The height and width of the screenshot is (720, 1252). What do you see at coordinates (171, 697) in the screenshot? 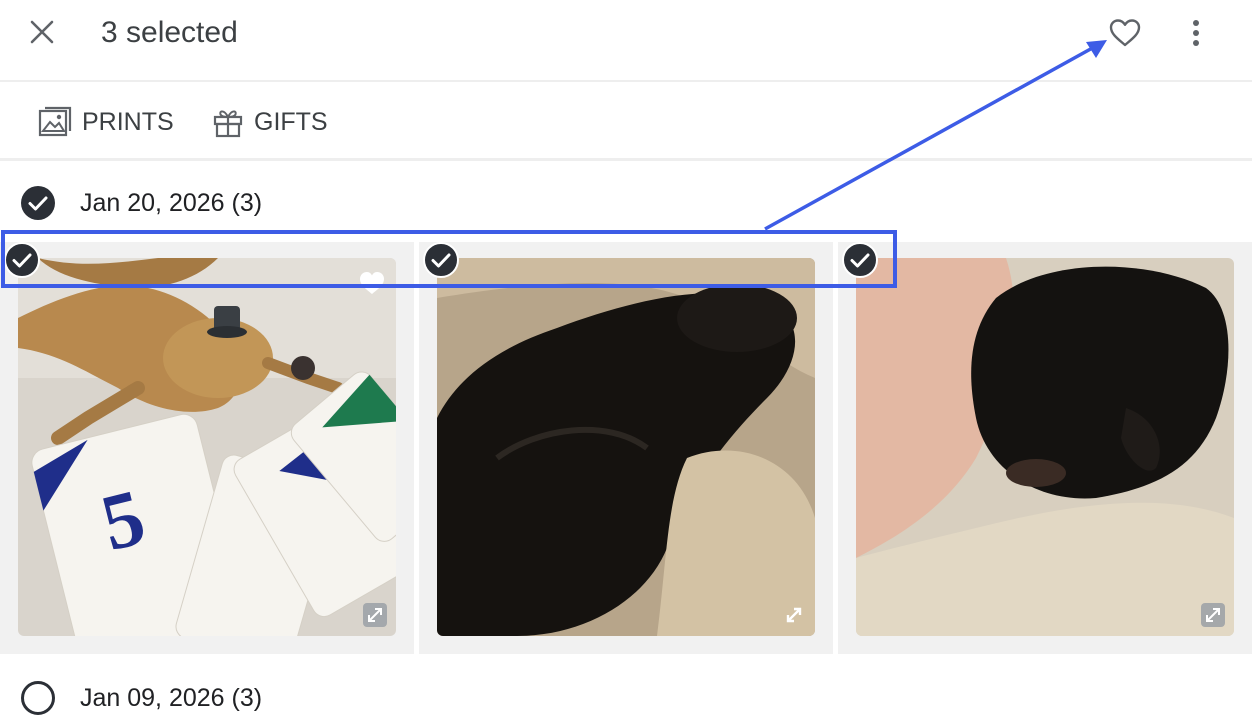
I see `date-label: Jan 09, 2026 (3)` at bounding box center [171, 697].